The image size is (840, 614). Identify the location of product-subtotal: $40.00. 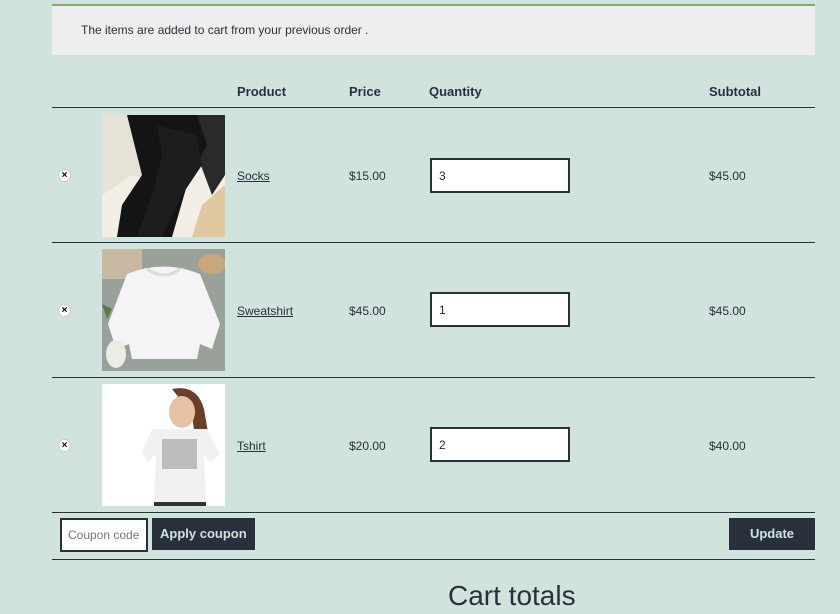
(727, 446).